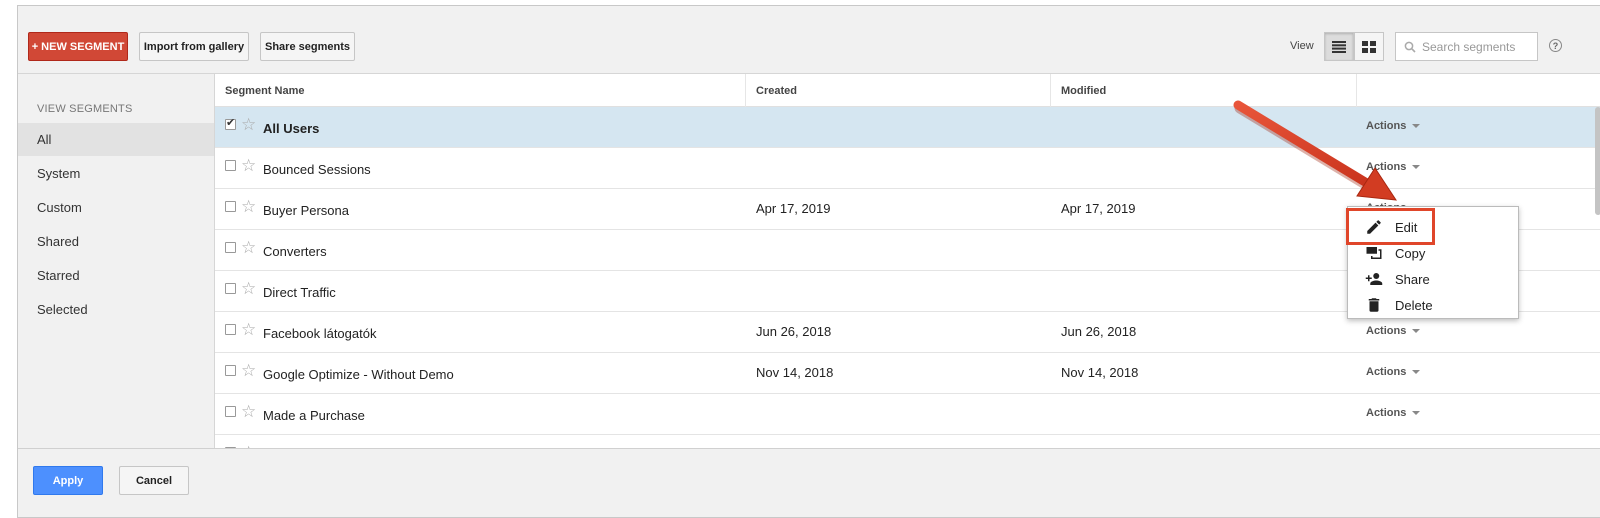 The height and width of the screenshot is (518, 1600). What do you see at coordinates (1390, 226) in the screenshot?
I see `edit-annotation-box` at bounding box center [1390, 226].